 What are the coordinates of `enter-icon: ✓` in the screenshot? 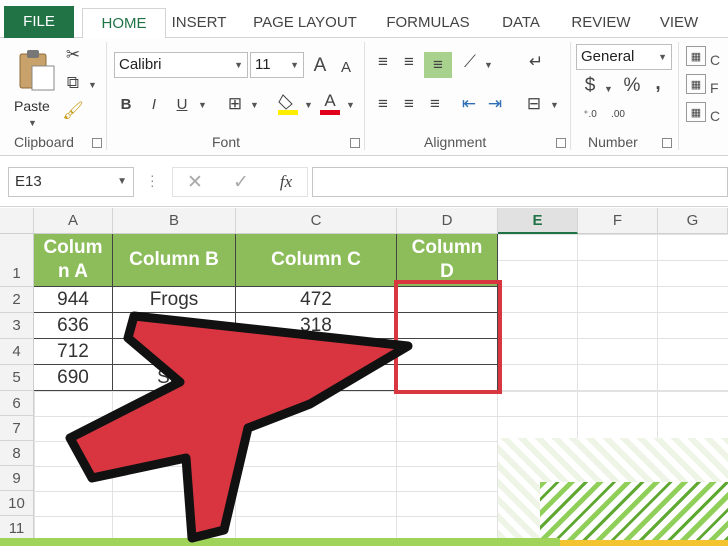 It's located at (241, 182).